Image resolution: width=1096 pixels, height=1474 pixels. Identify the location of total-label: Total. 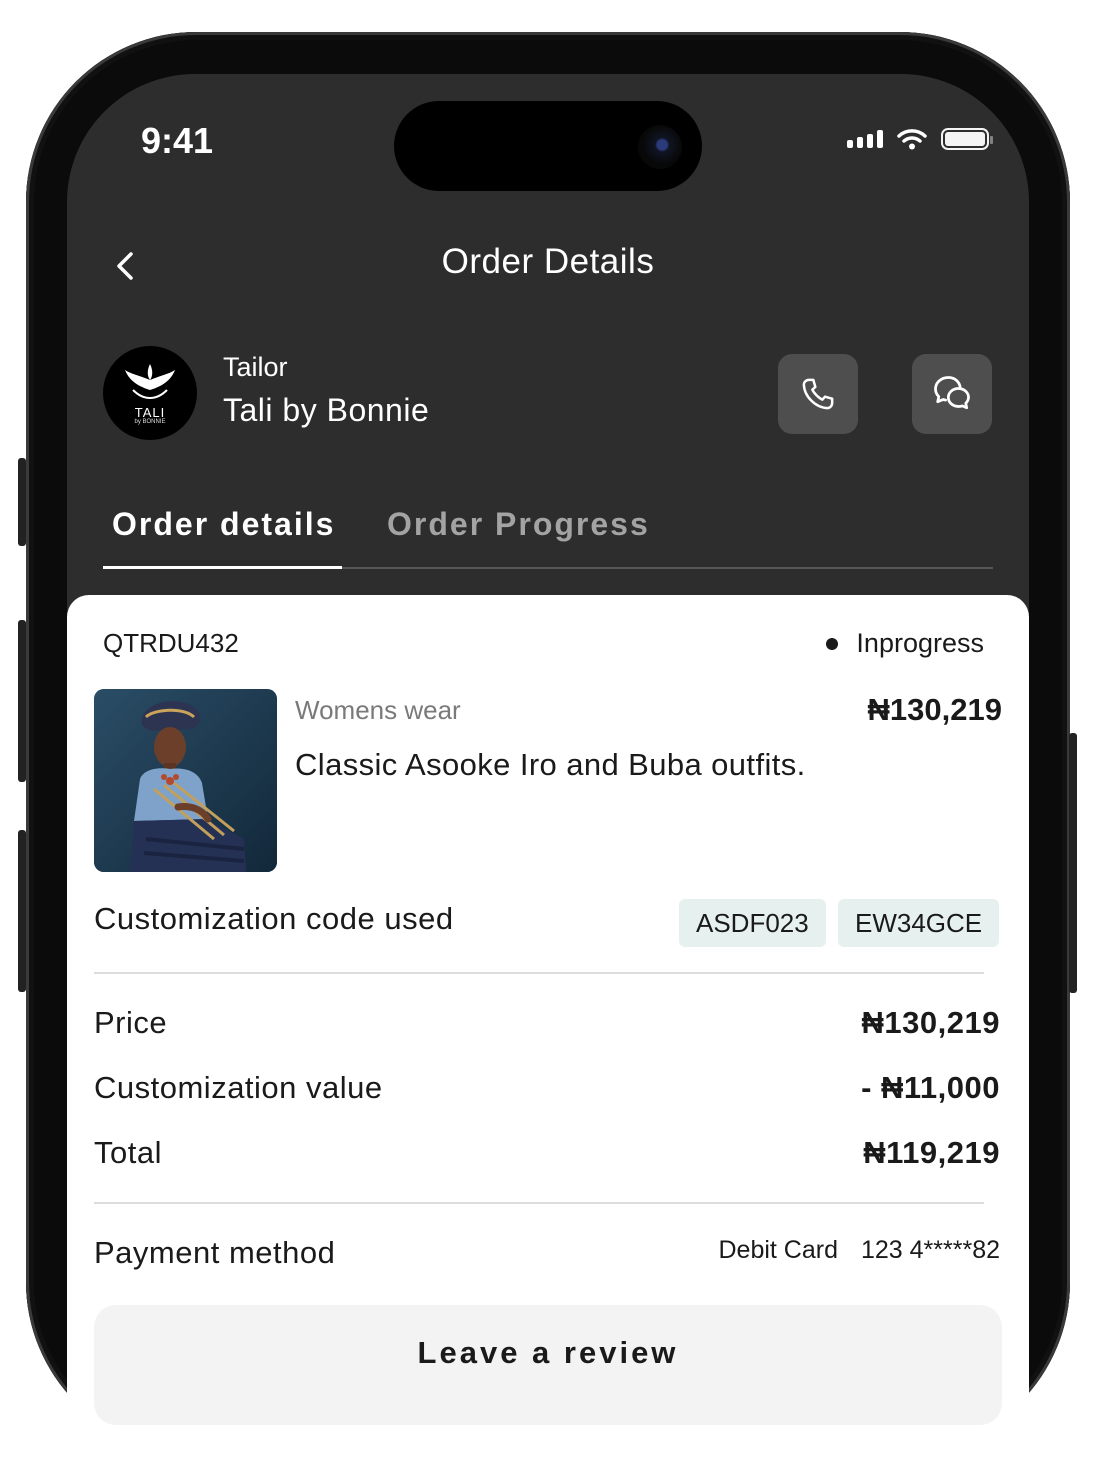
(128, 1152).